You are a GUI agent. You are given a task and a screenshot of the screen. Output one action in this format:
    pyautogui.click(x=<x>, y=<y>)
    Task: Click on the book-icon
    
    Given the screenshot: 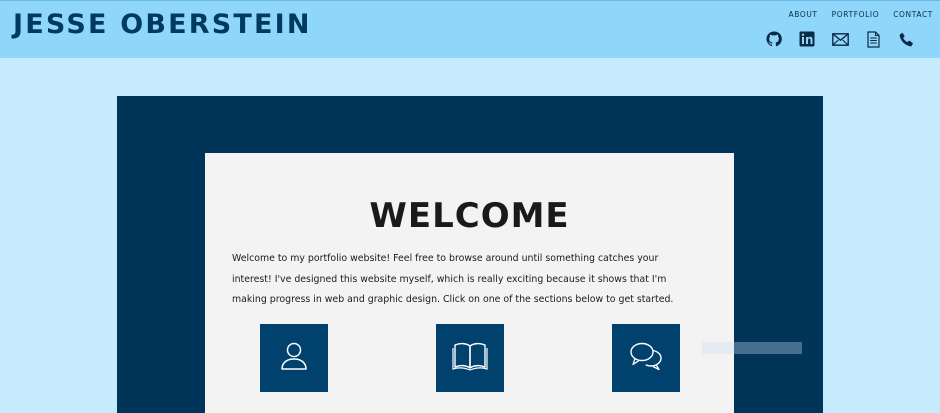 What is the action you would take?
    pyautogui.click(x=470, y=358)
    